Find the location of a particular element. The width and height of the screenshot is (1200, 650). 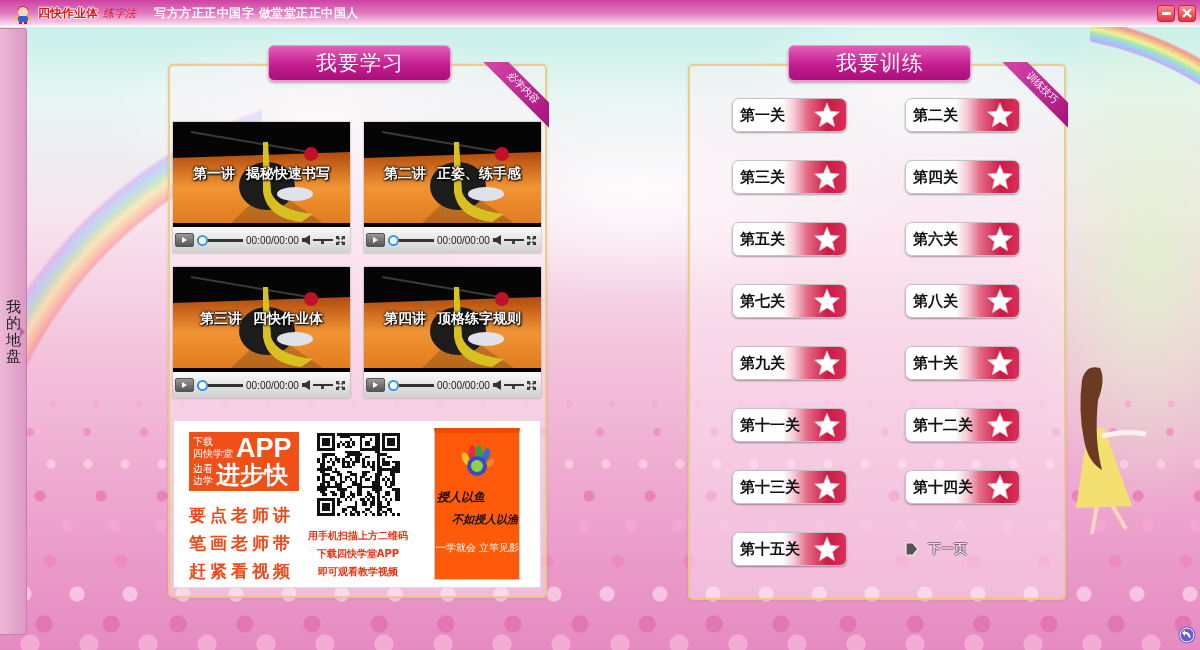

minimize-button is located at coordinates (1166, 13).